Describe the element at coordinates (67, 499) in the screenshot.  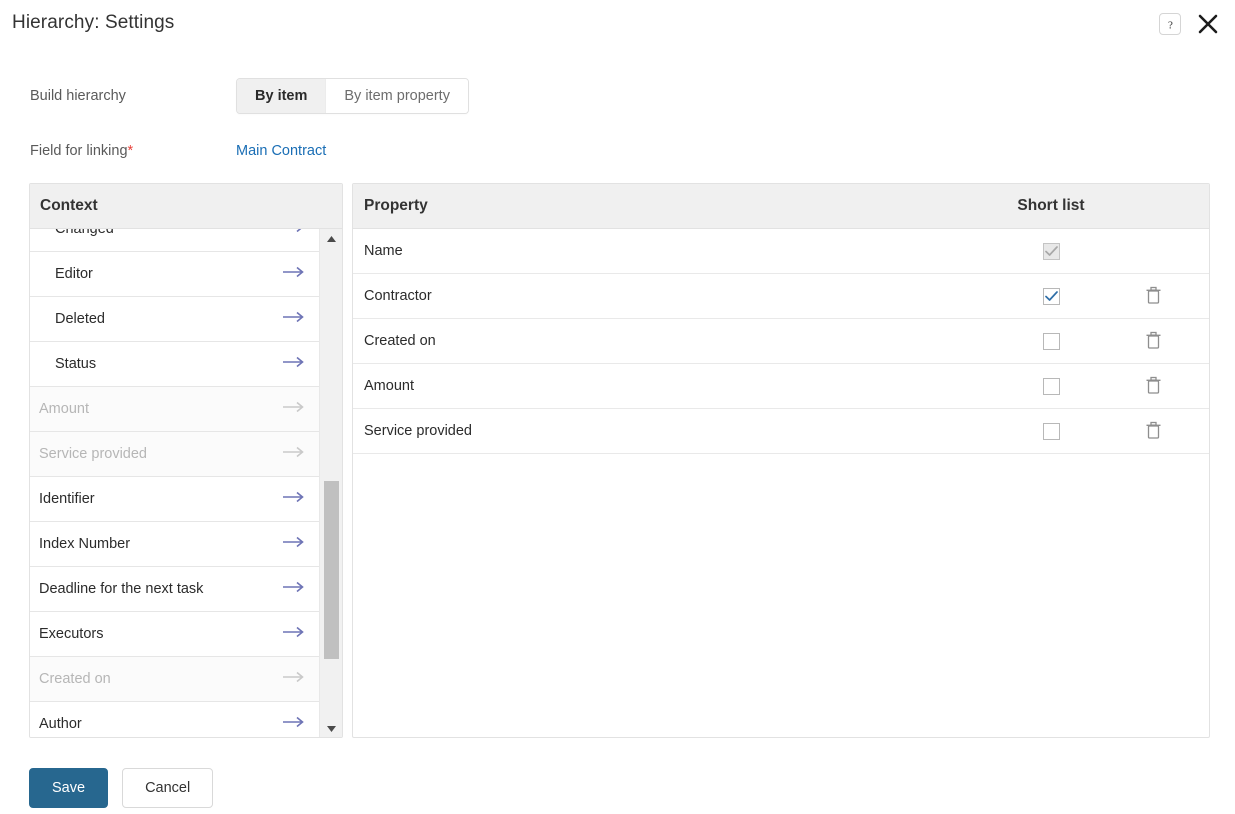
I see `context-item-label: Identifier` at that location.